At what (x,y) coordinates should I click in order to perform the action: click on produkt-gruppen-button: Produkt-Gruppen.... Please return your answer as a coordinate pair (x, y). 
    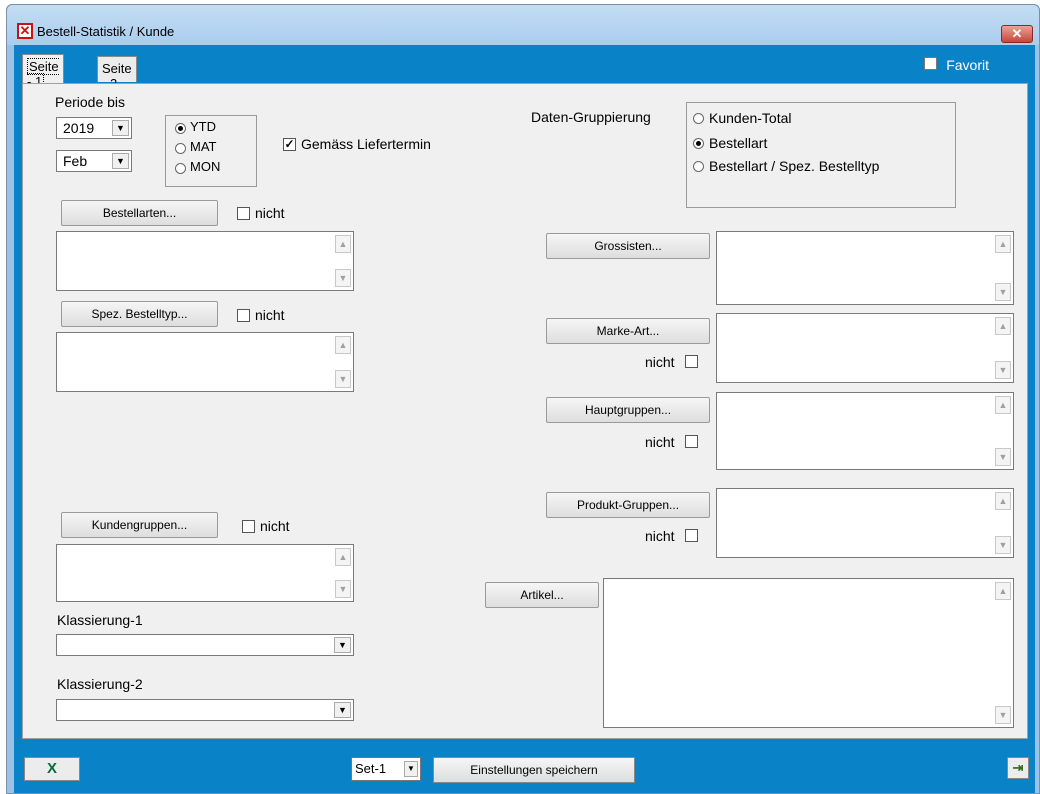
    Looking at the image, I should click on (628, 505).